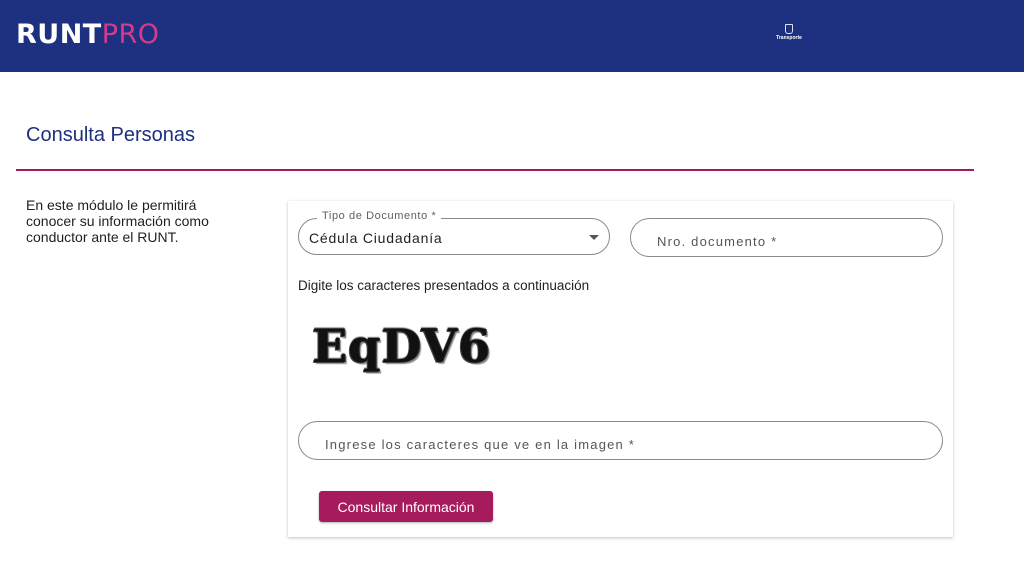  Describe the element at coordinates (789, 29) in the screenshot. I see `crest-icon` at that location.